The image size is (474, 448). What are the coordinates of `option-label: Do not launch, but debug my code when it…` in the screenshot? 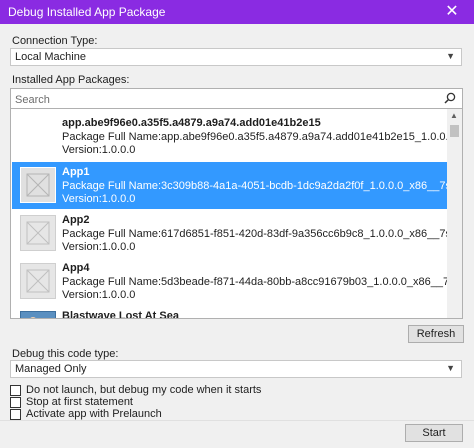 It's located at (144, 390).